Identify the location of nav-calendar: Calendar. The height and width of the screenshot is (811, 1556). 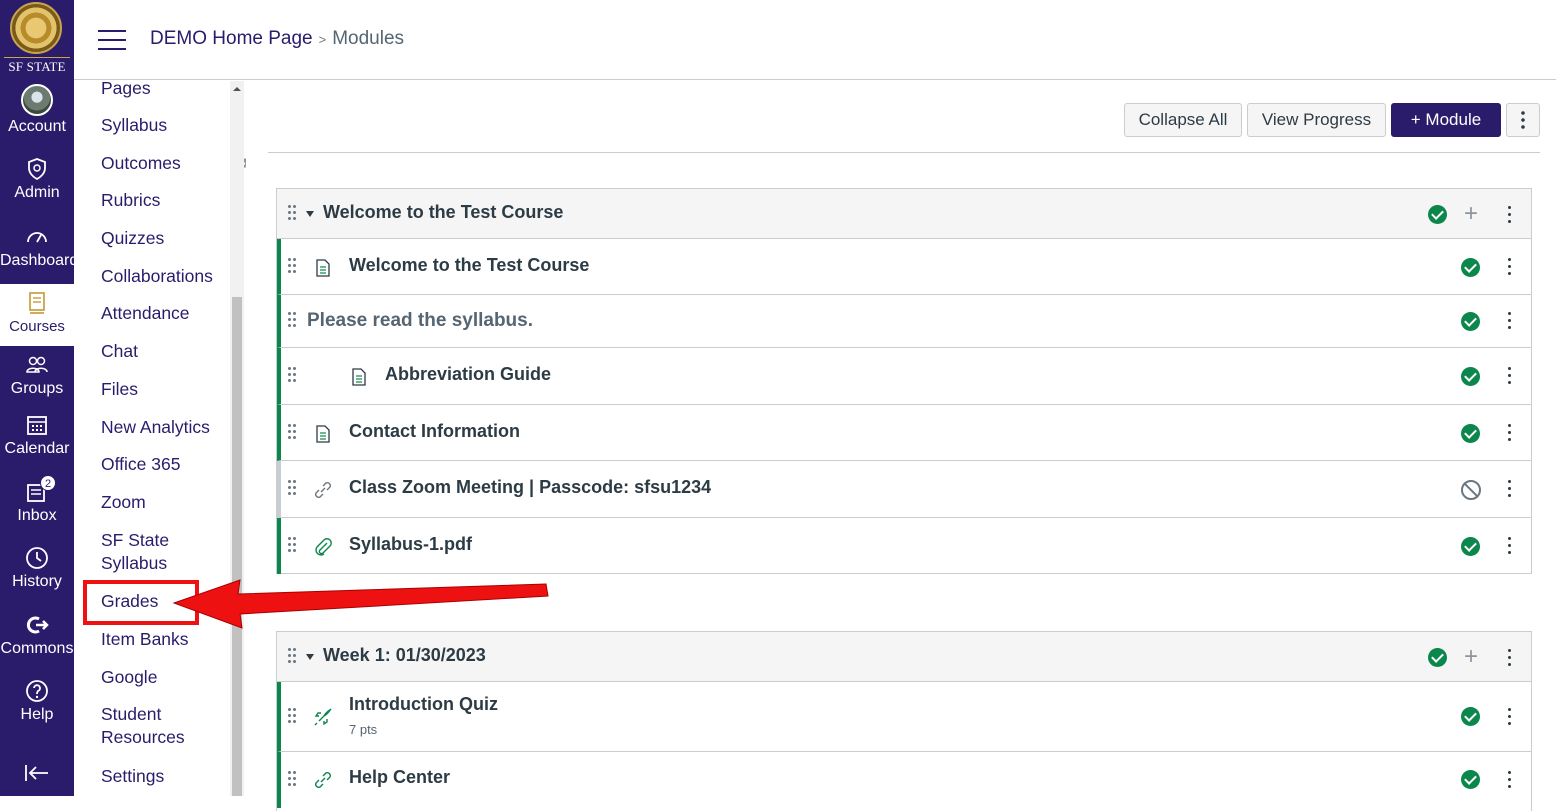
(37, 435).